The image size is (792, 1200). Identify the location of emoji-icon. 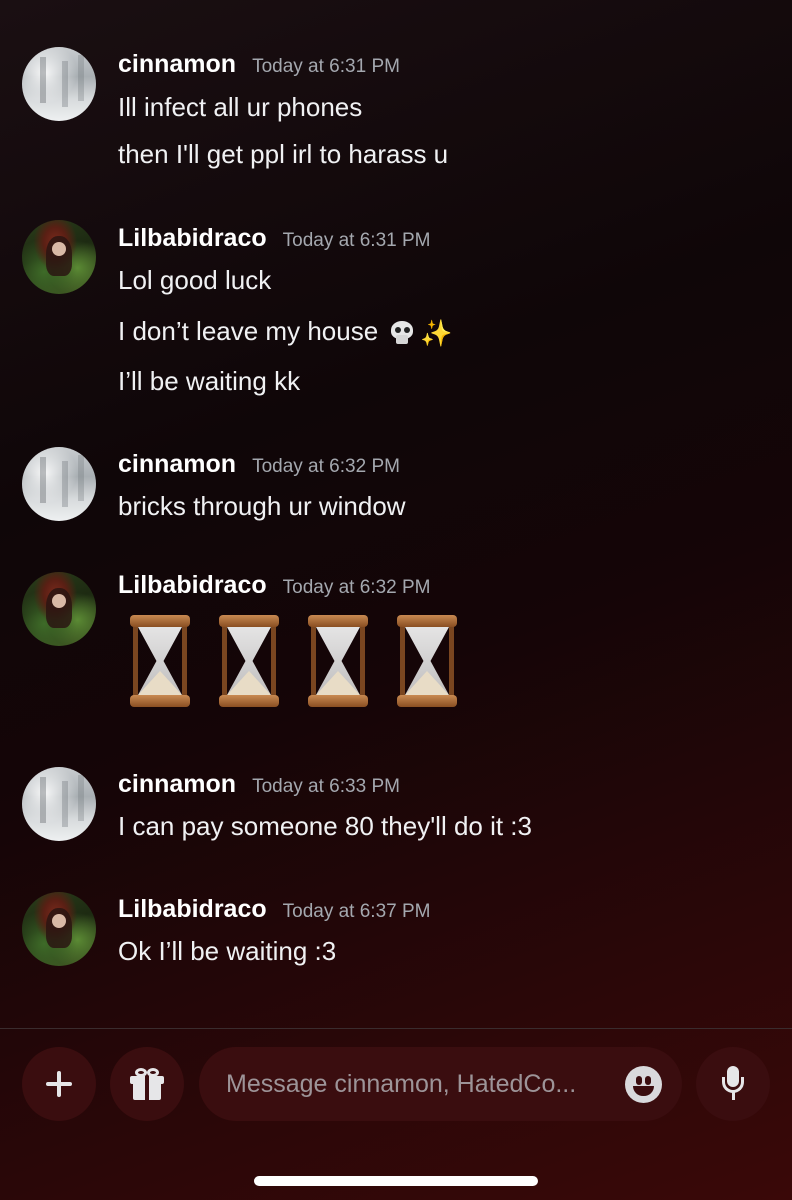
(643, 1084).